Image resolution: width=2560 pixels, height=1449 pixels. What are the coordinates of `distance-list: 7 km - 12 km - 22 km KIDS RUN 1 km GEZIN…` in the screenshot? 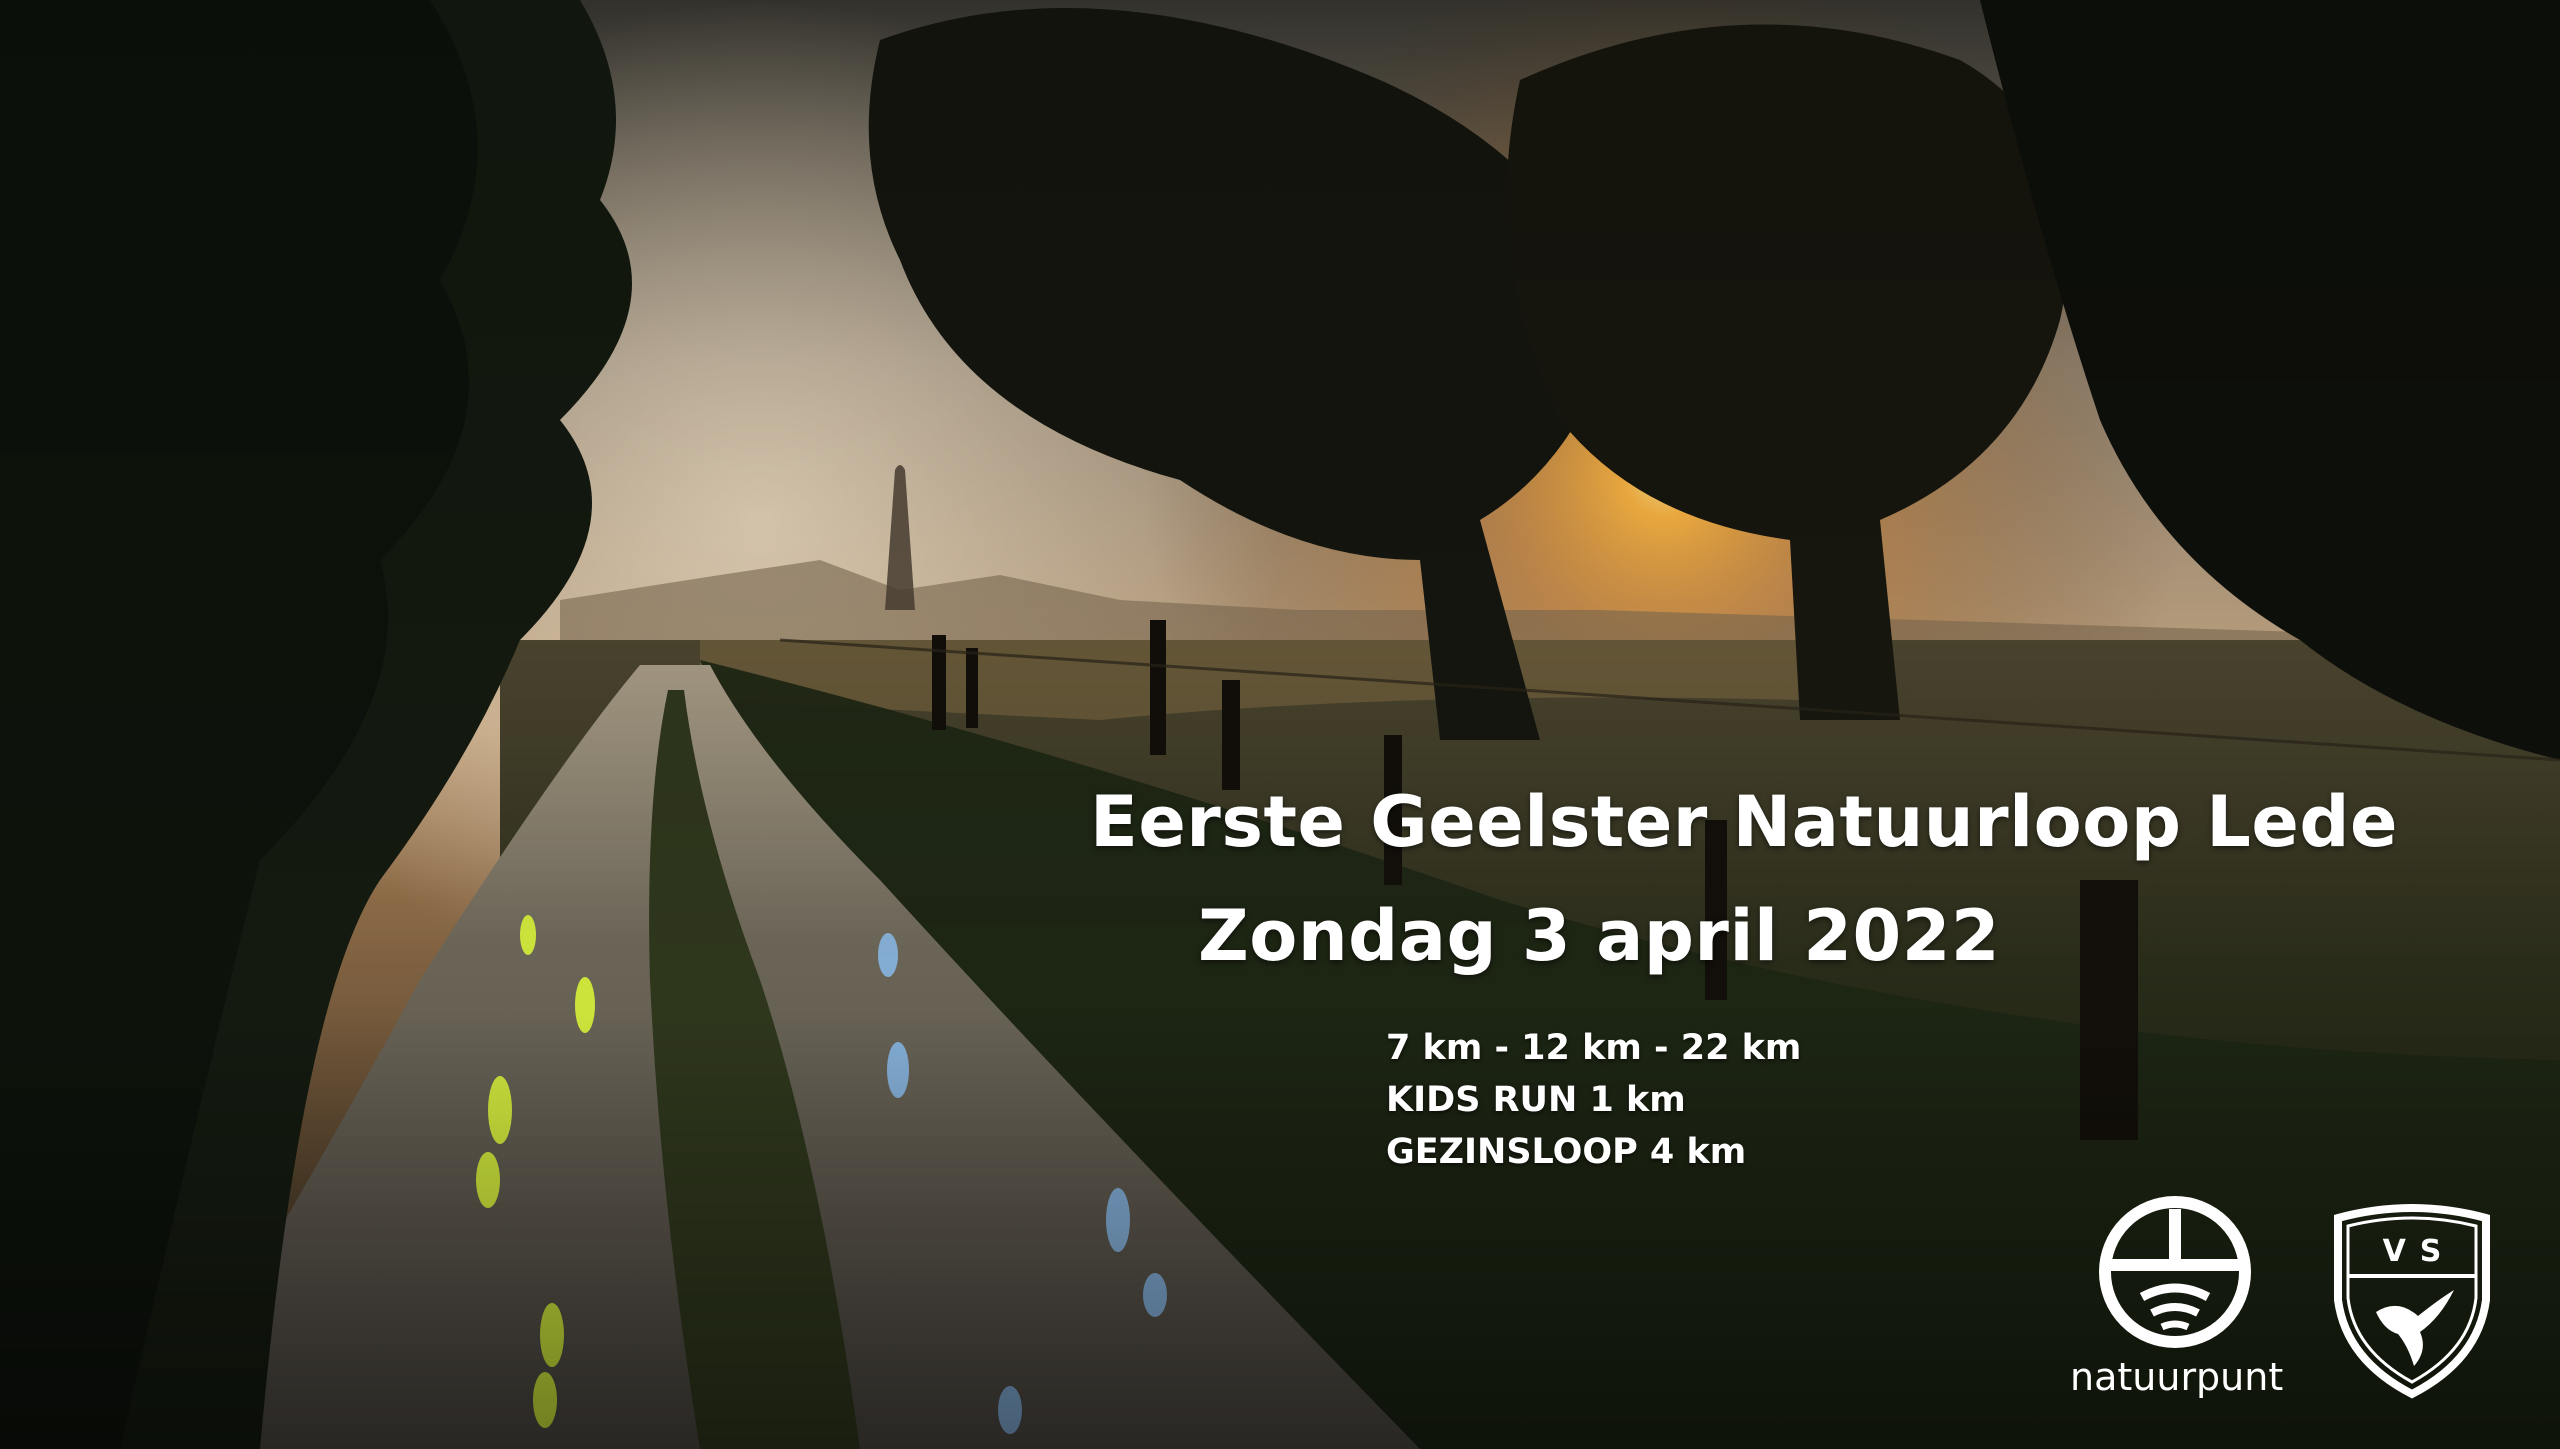 It's located at (1593, 1100).